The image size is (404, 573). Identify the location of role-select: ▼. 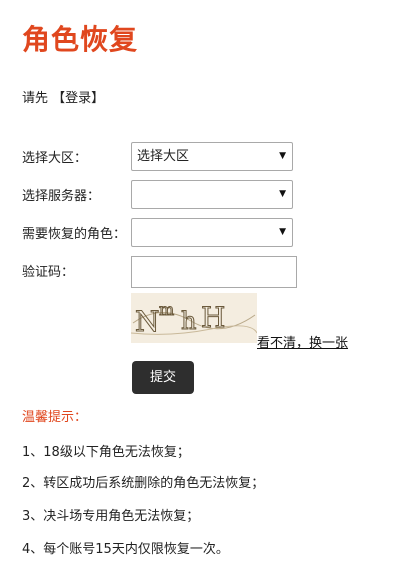
(212, 232).